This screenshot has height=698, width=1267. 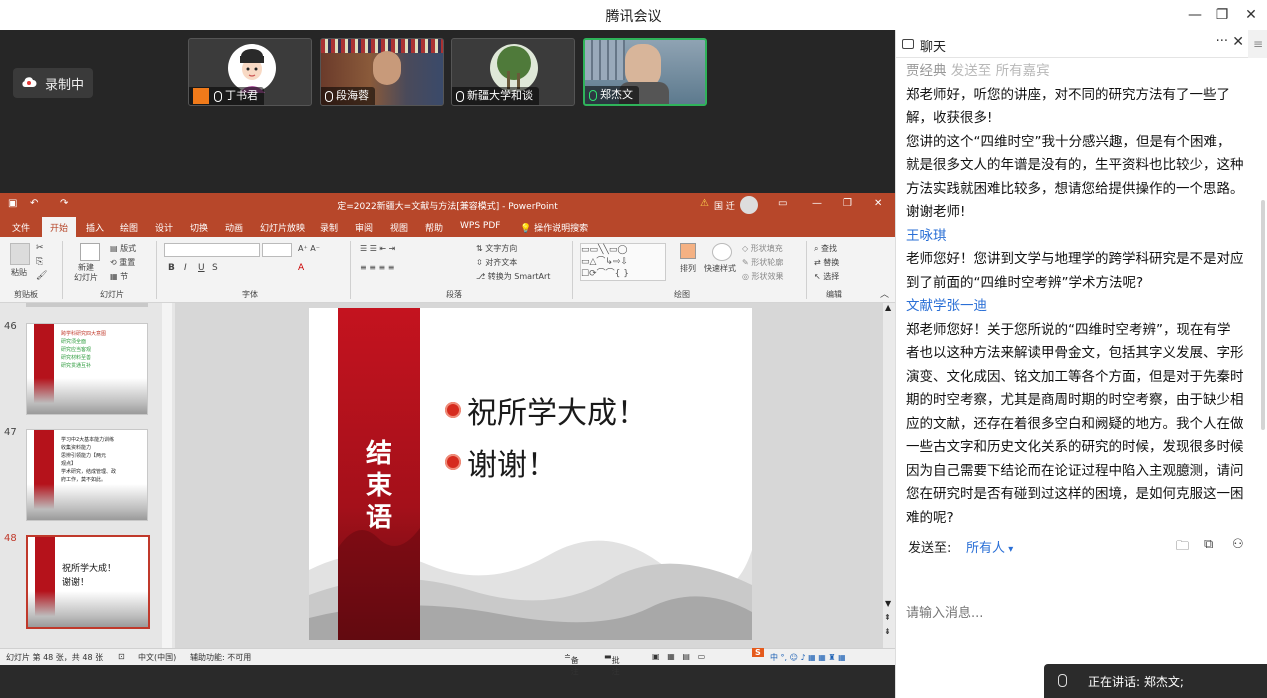 I want to click on tab-help: 帮助, so click(x=434, y=227).